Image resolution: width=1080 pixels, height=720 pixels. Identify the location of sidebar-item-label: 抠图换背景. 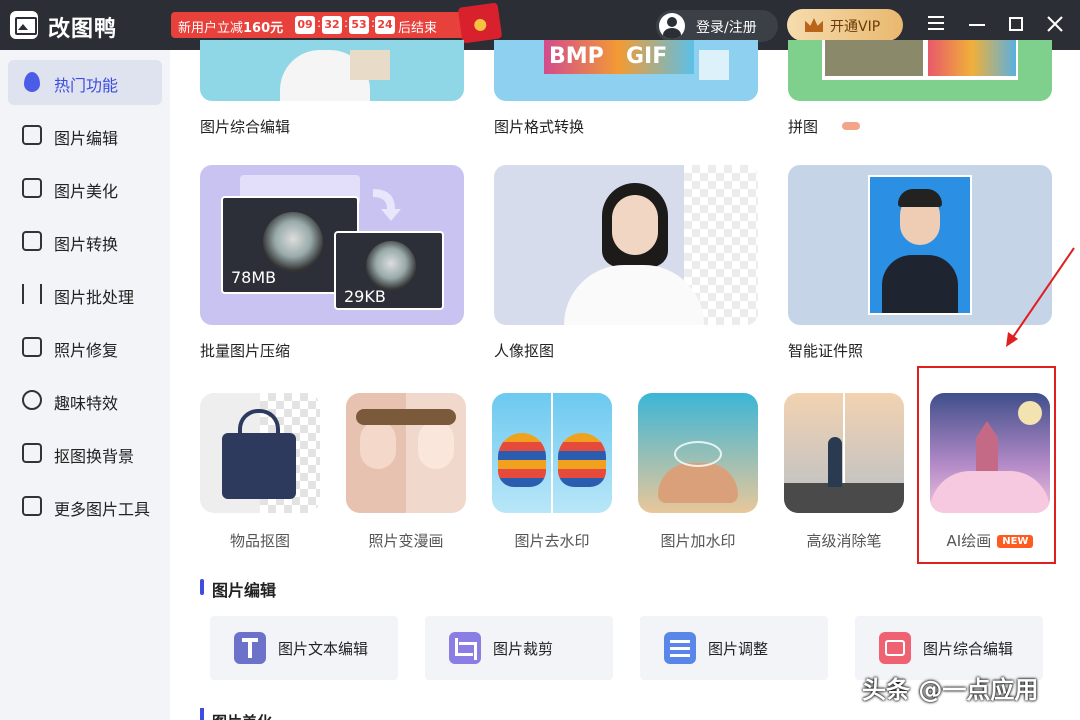
(94, 456).